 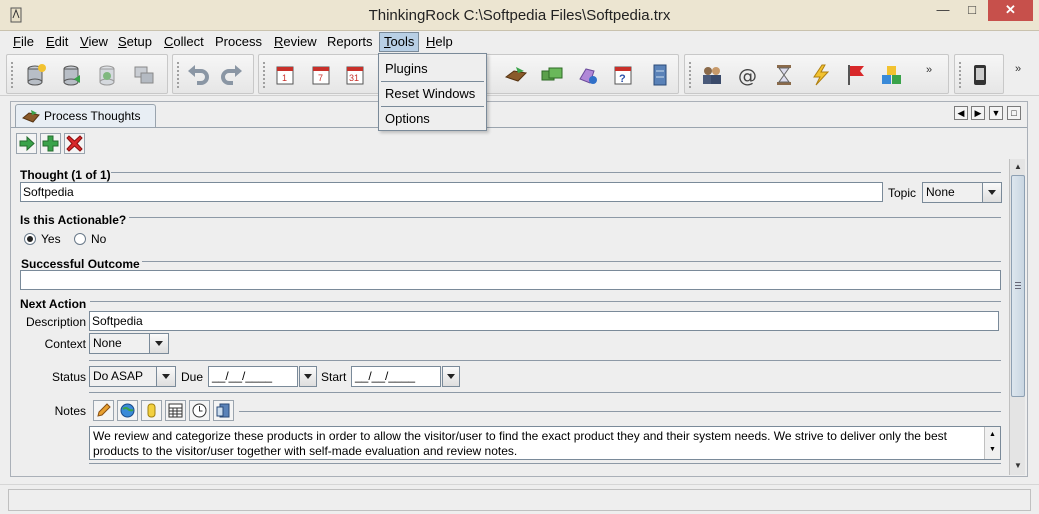 I want to click on next-button, so click(x=26, y=143).